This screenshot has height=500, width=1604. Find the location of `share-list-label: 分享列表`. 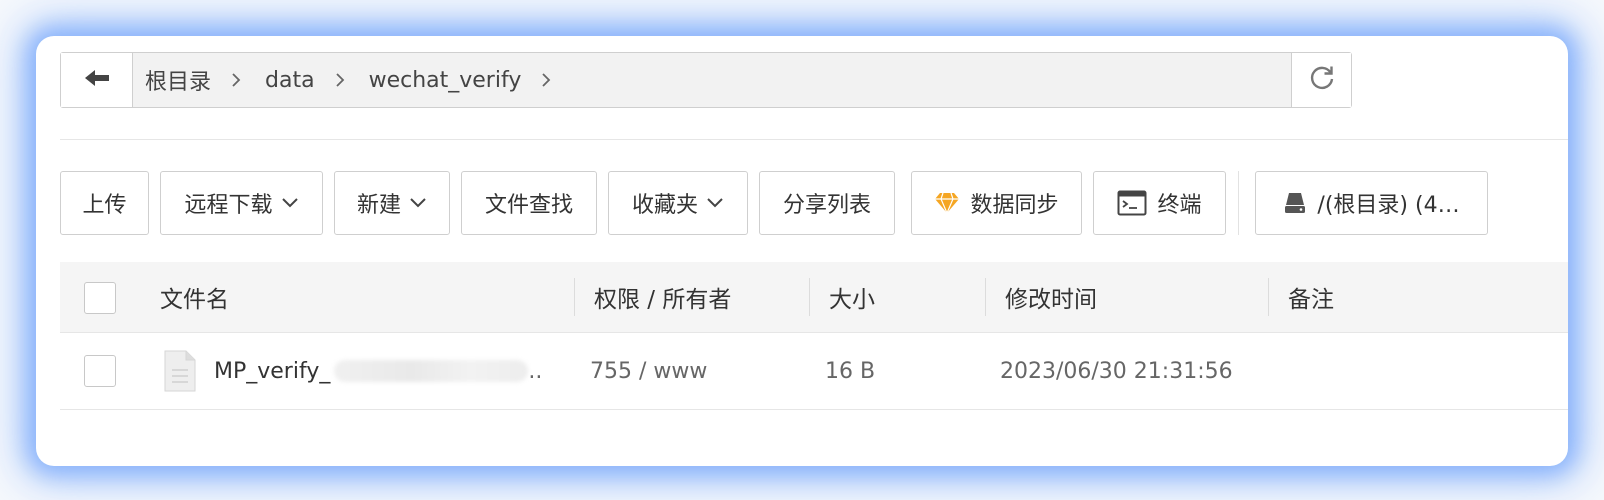

share-list-label: 分享列表 is located at coordinates (826, 205).